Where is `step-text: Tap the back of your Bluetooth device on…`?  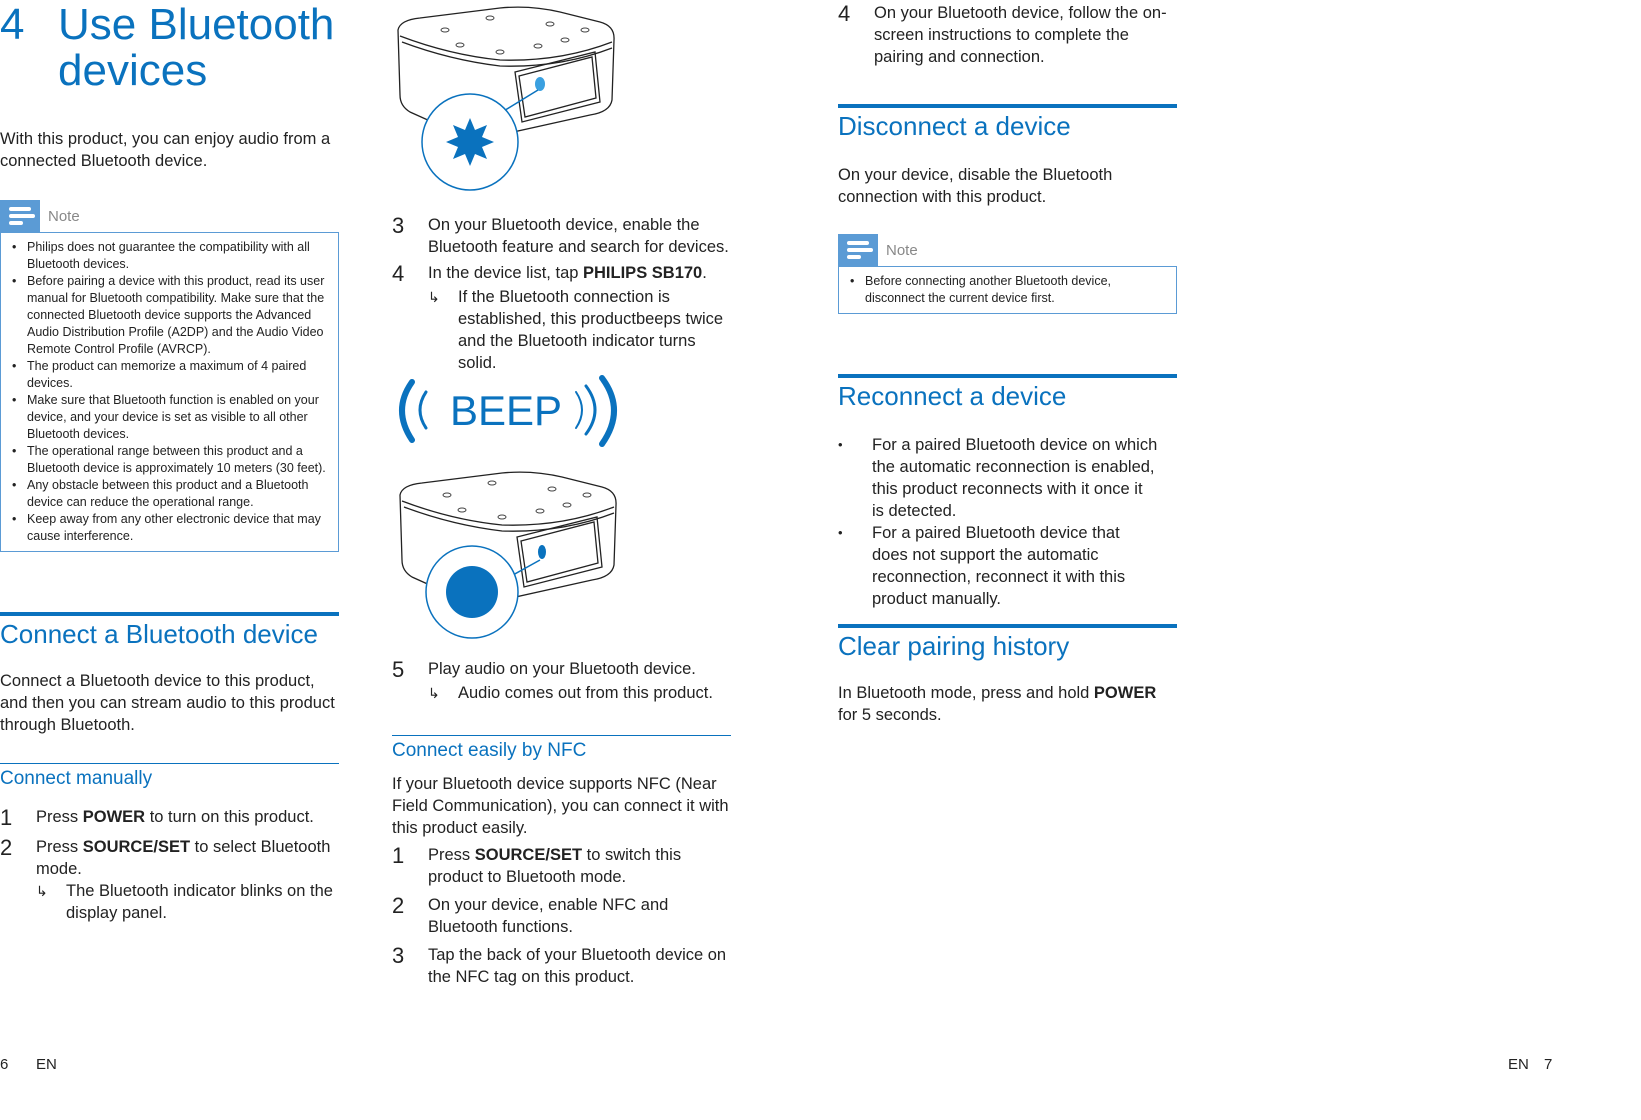 step-text: Tap the back of your Bluetooth device on… is located at coordinates (577, 966).